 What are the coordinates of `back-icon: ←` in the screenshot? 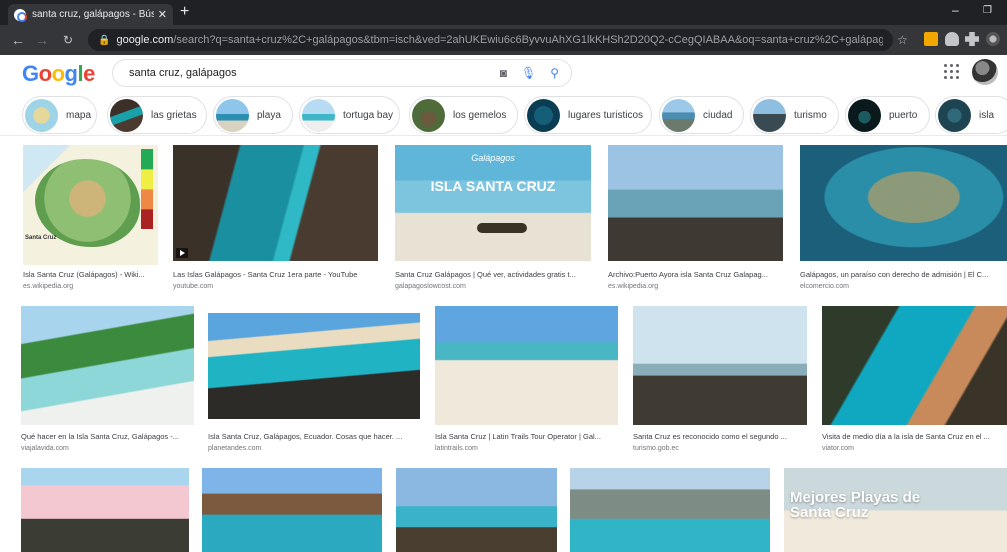 It's located at (18, 40).